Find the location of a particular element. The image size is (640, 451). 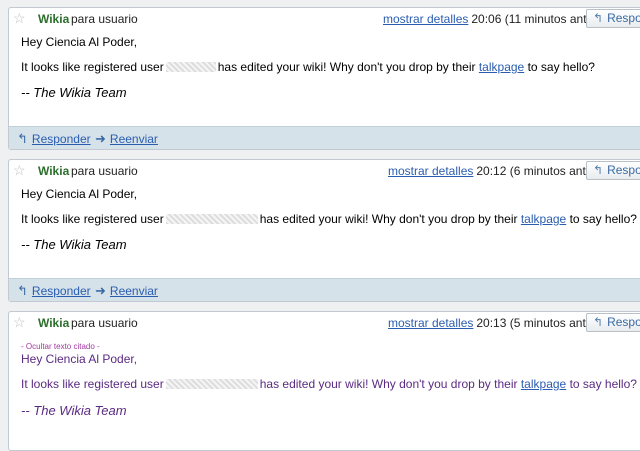

message-meta: mostrar detalles 20:06 (11 minutos antes) is located at coordinates (493, 19).